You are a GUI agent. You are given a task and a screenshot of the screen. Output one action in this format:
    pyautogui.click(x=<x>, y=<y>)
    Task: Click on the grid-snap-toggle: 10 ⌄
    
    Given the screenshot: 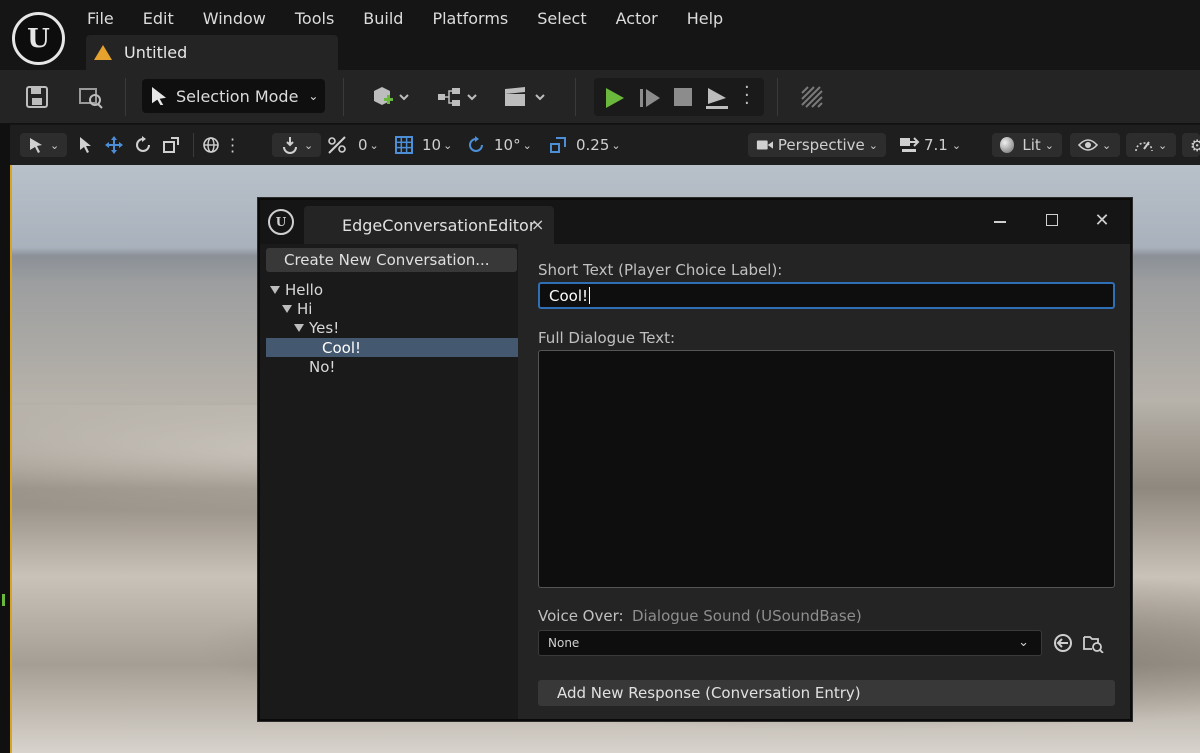 What is the action you would take?
    pyautogui.click(x=423, y=145)
    